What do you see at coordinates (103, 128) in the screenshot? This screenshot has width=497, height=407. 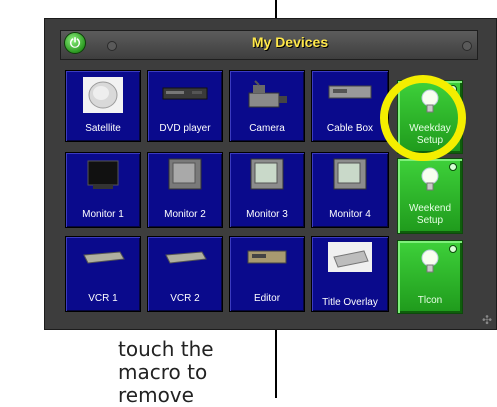 I see `device-label: Satellite` at bounding box center [103, 128].